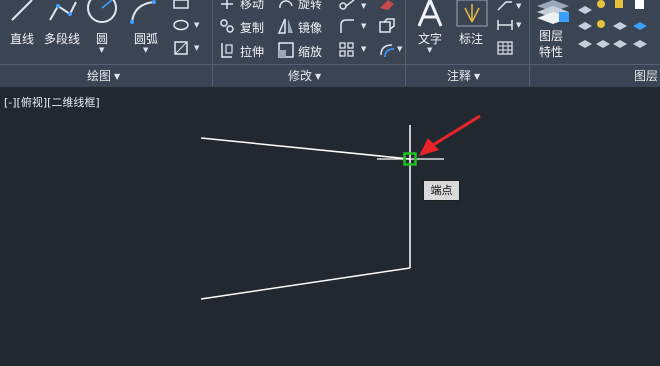 This screenshot has width=660, height=366. Describe the element at coordinates (286, 50) in the screenshot. I see `scale-icon` at that location.